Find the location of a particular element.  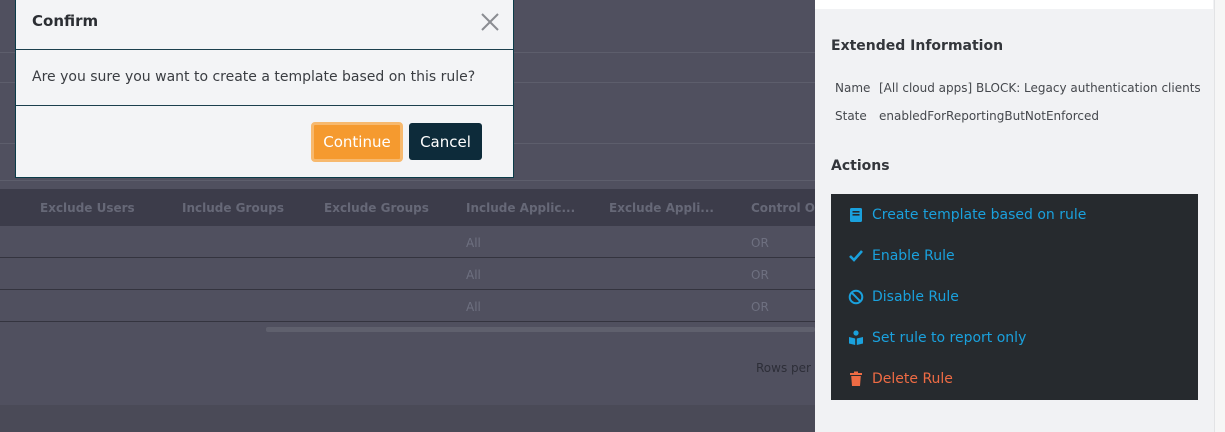

ban-icon is located at coordinates (856, 297).